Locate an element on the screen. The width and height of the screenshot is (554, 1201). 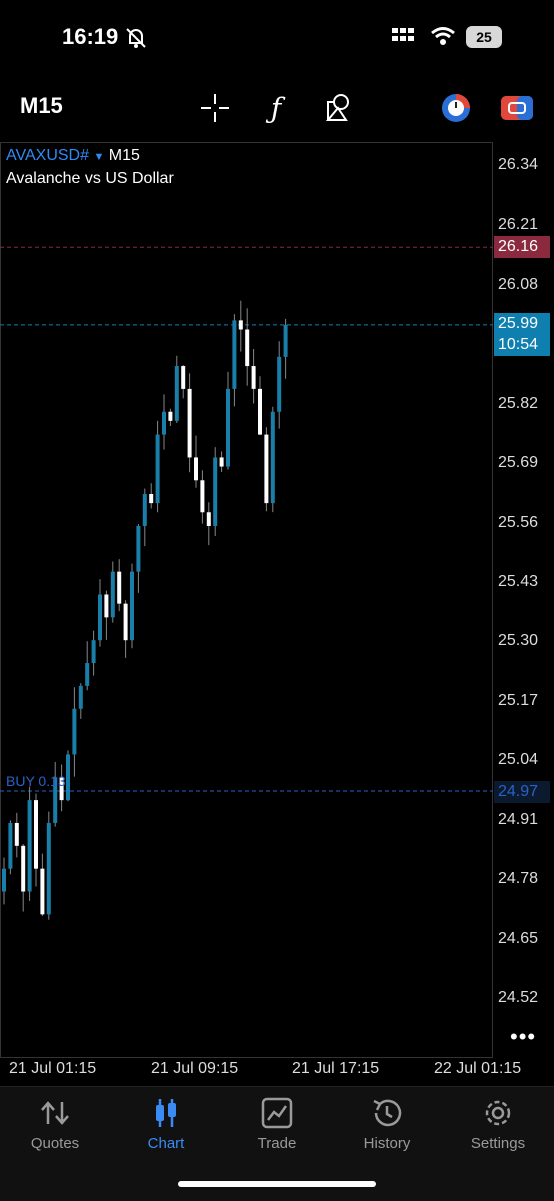
tab-settings: Settings is located at coordinates (498, 1123).